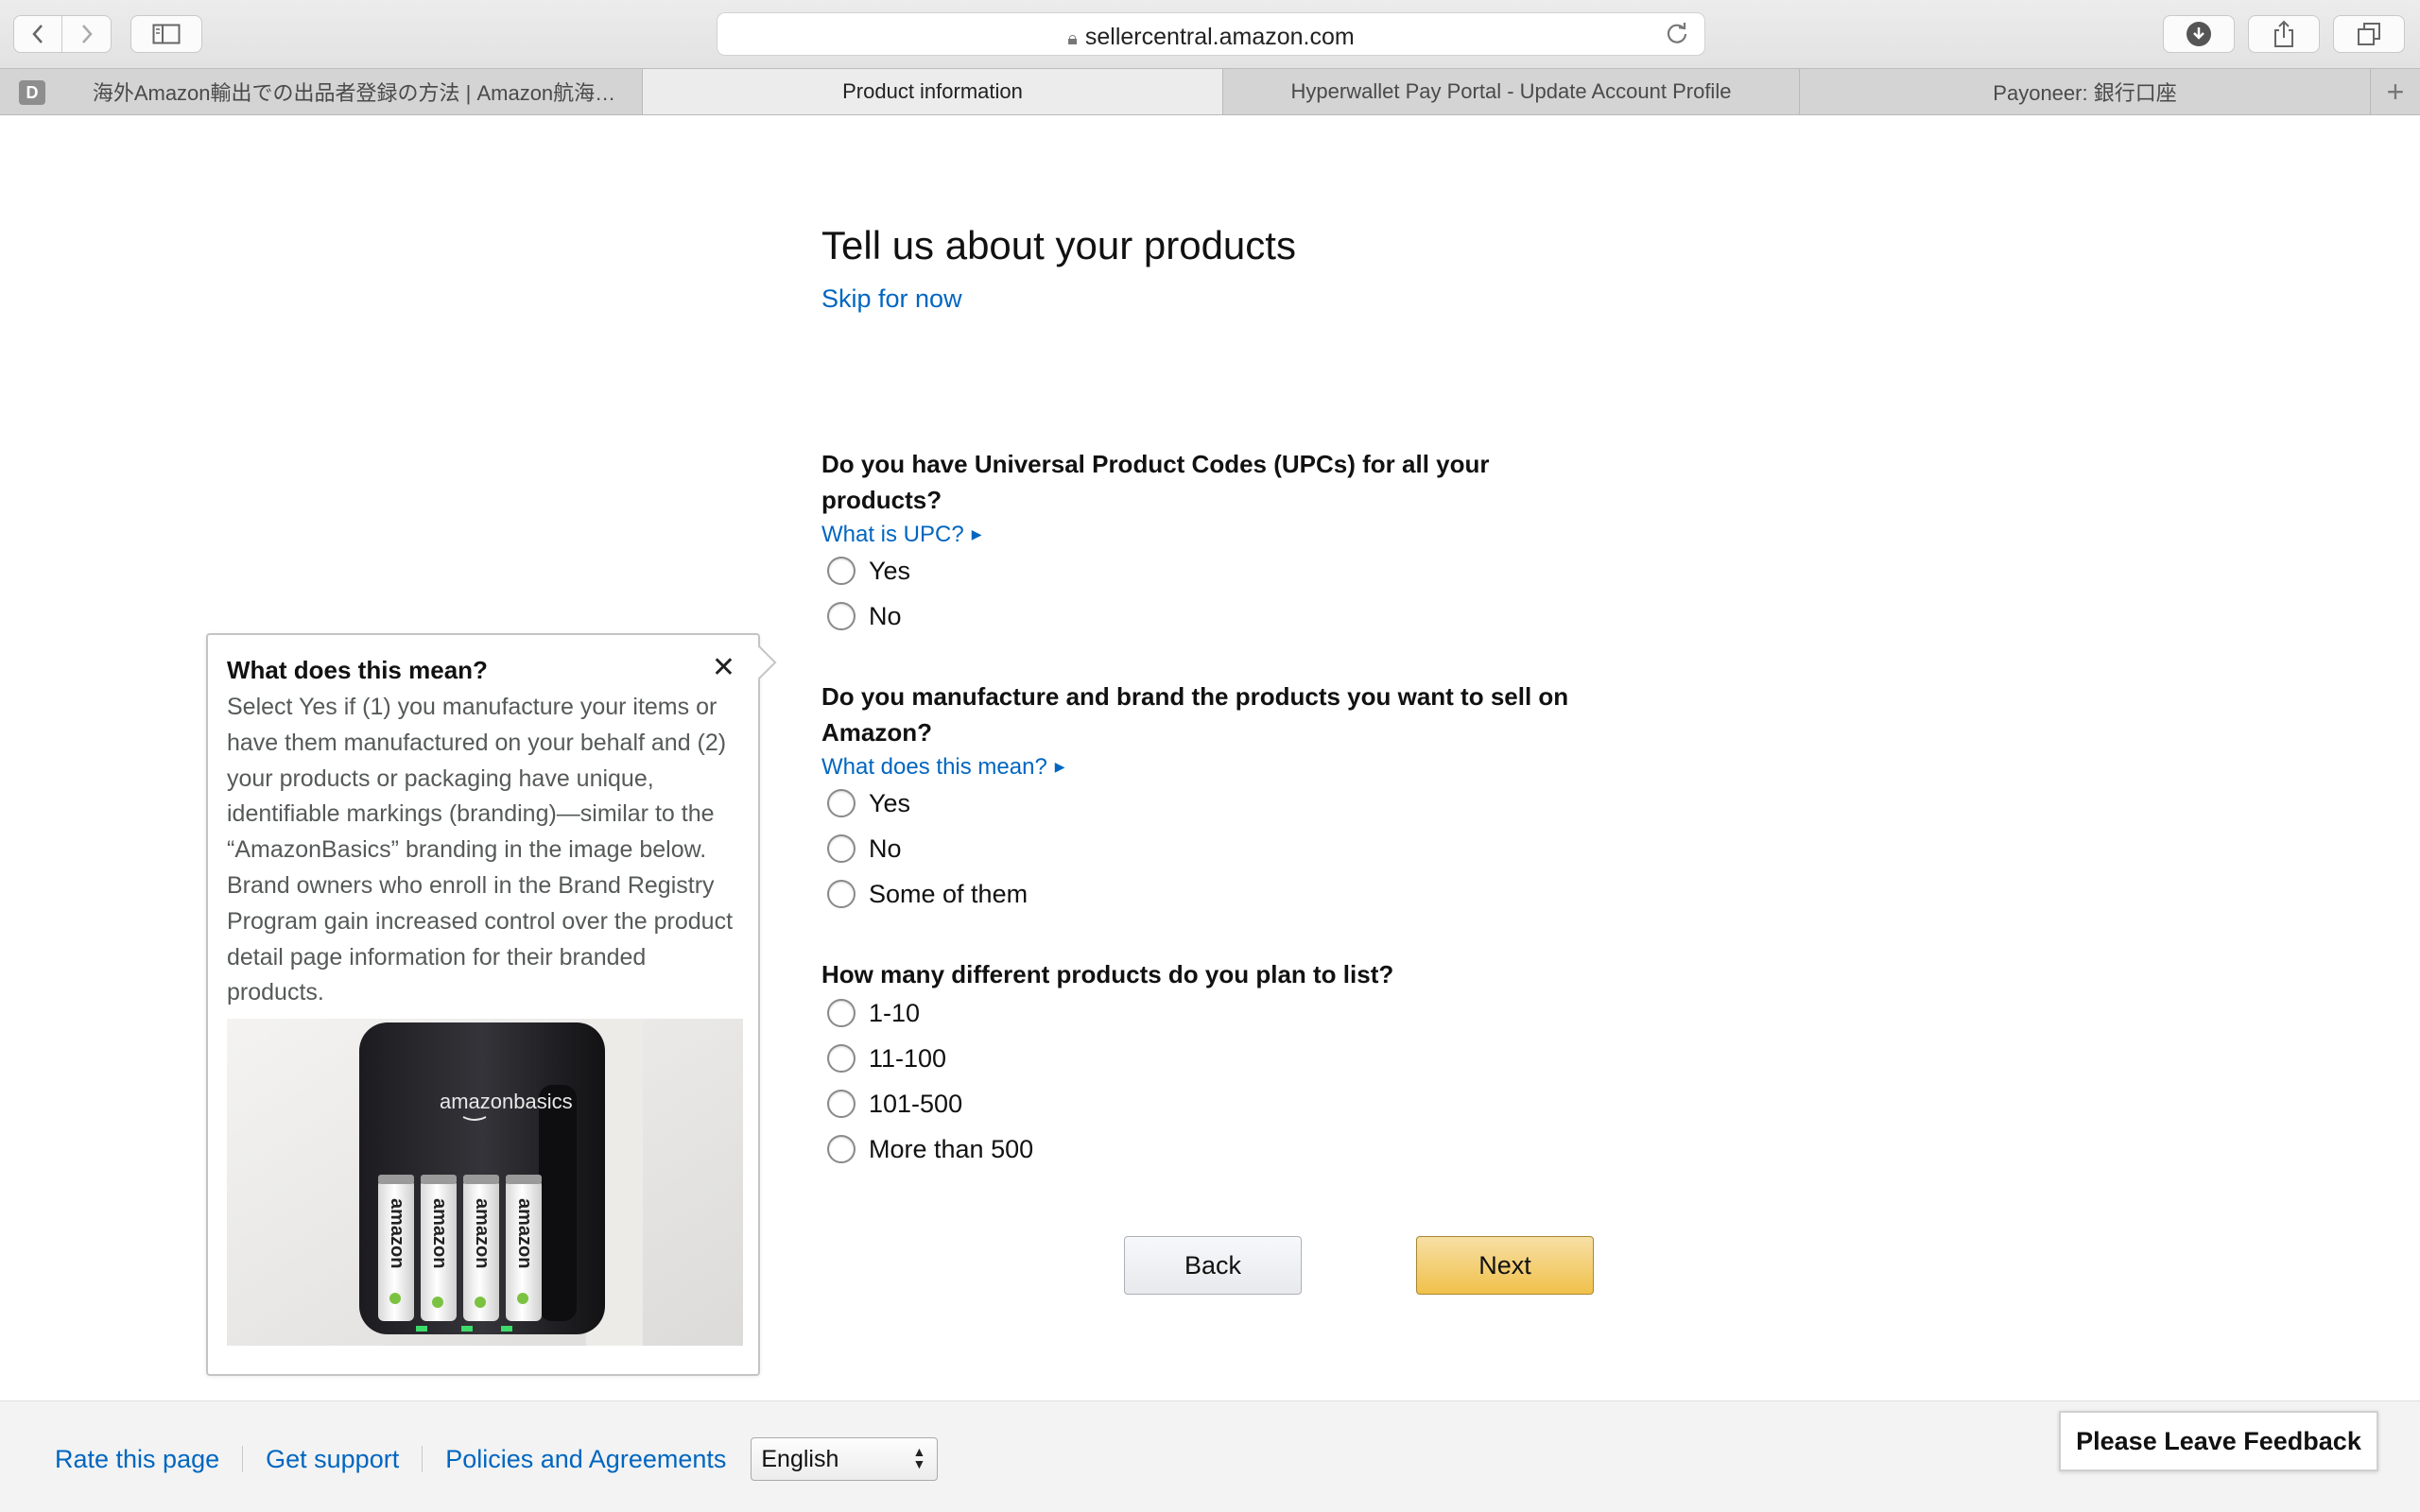 The image size is (2420, 1512). I want to click on brand-option-some: Some of them, so click(927, 894).